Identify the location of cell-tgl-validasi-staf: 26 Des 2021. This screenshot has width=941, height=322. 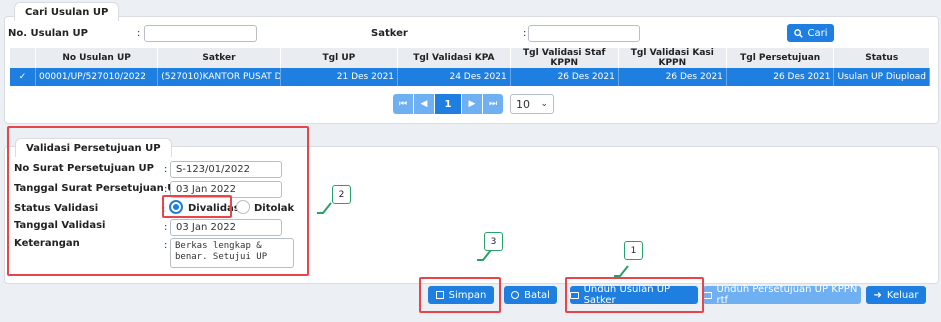
(564, 77).